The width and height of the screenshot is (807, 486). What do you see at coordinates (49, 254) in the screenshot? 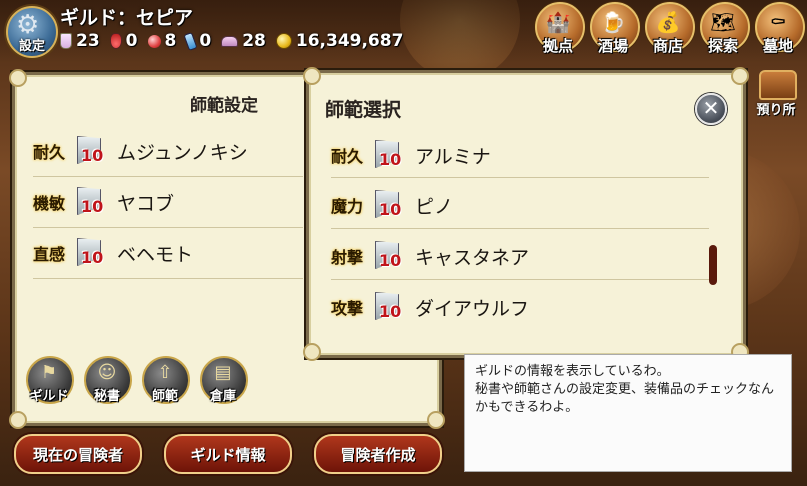
I see `stat-badge: 直感` at bounding box center [49, 254].